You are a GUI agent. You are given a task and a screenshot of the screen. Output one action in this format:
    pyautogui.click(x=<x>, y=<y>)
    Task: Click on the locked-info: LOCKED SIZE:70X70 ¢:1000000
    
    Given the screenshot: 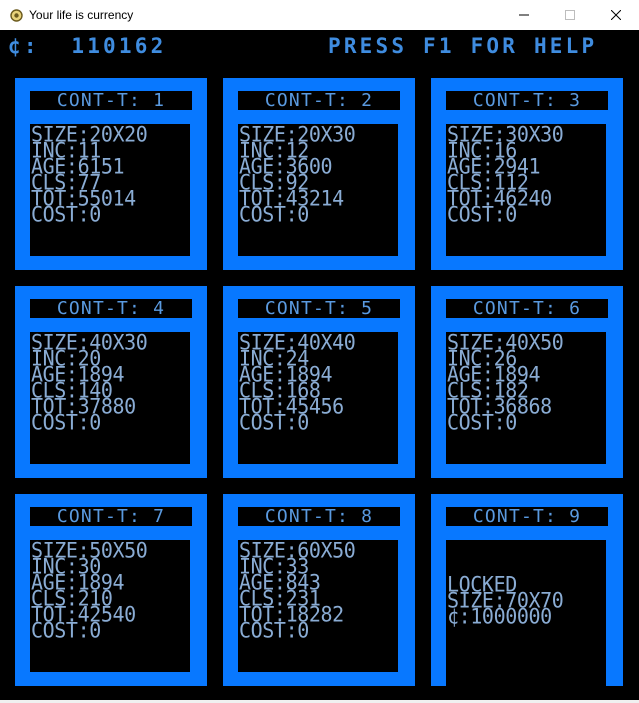 What is the action you would take?
    pyautogui.click(x=526, y=620)
    